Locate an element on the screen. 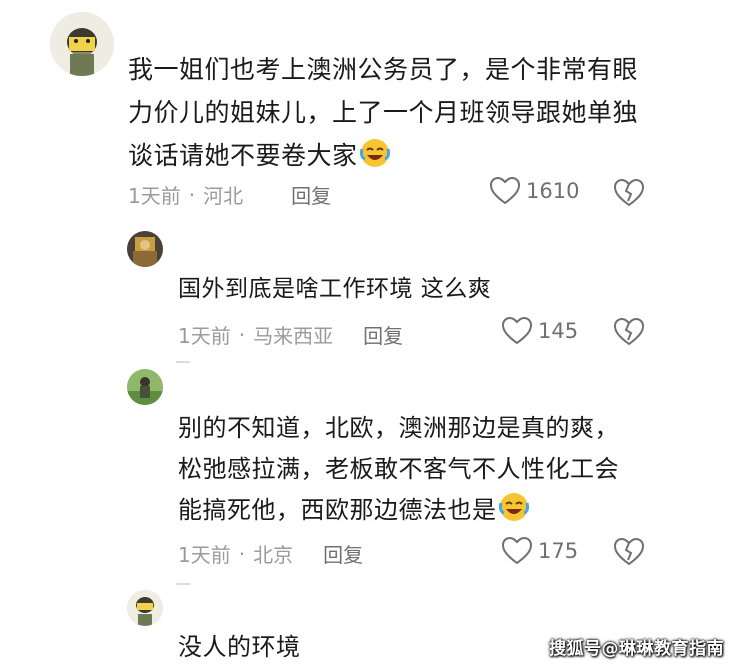  comment-location: 北京 is located at coordinates (273, 555).